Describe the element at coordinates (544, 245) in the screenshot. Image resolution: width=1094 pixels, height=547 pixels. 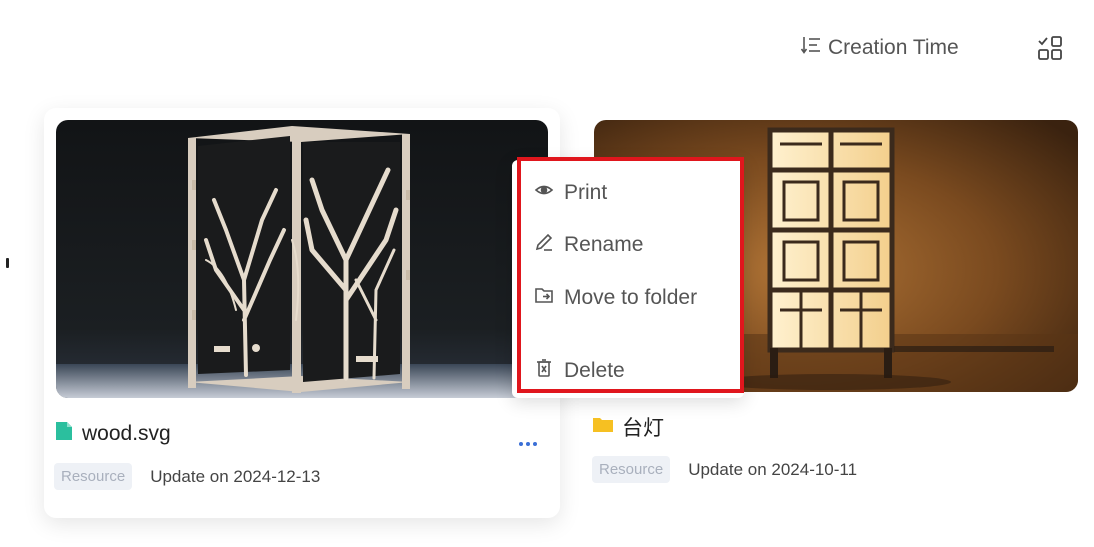
I see `pencil-icon` at that location.